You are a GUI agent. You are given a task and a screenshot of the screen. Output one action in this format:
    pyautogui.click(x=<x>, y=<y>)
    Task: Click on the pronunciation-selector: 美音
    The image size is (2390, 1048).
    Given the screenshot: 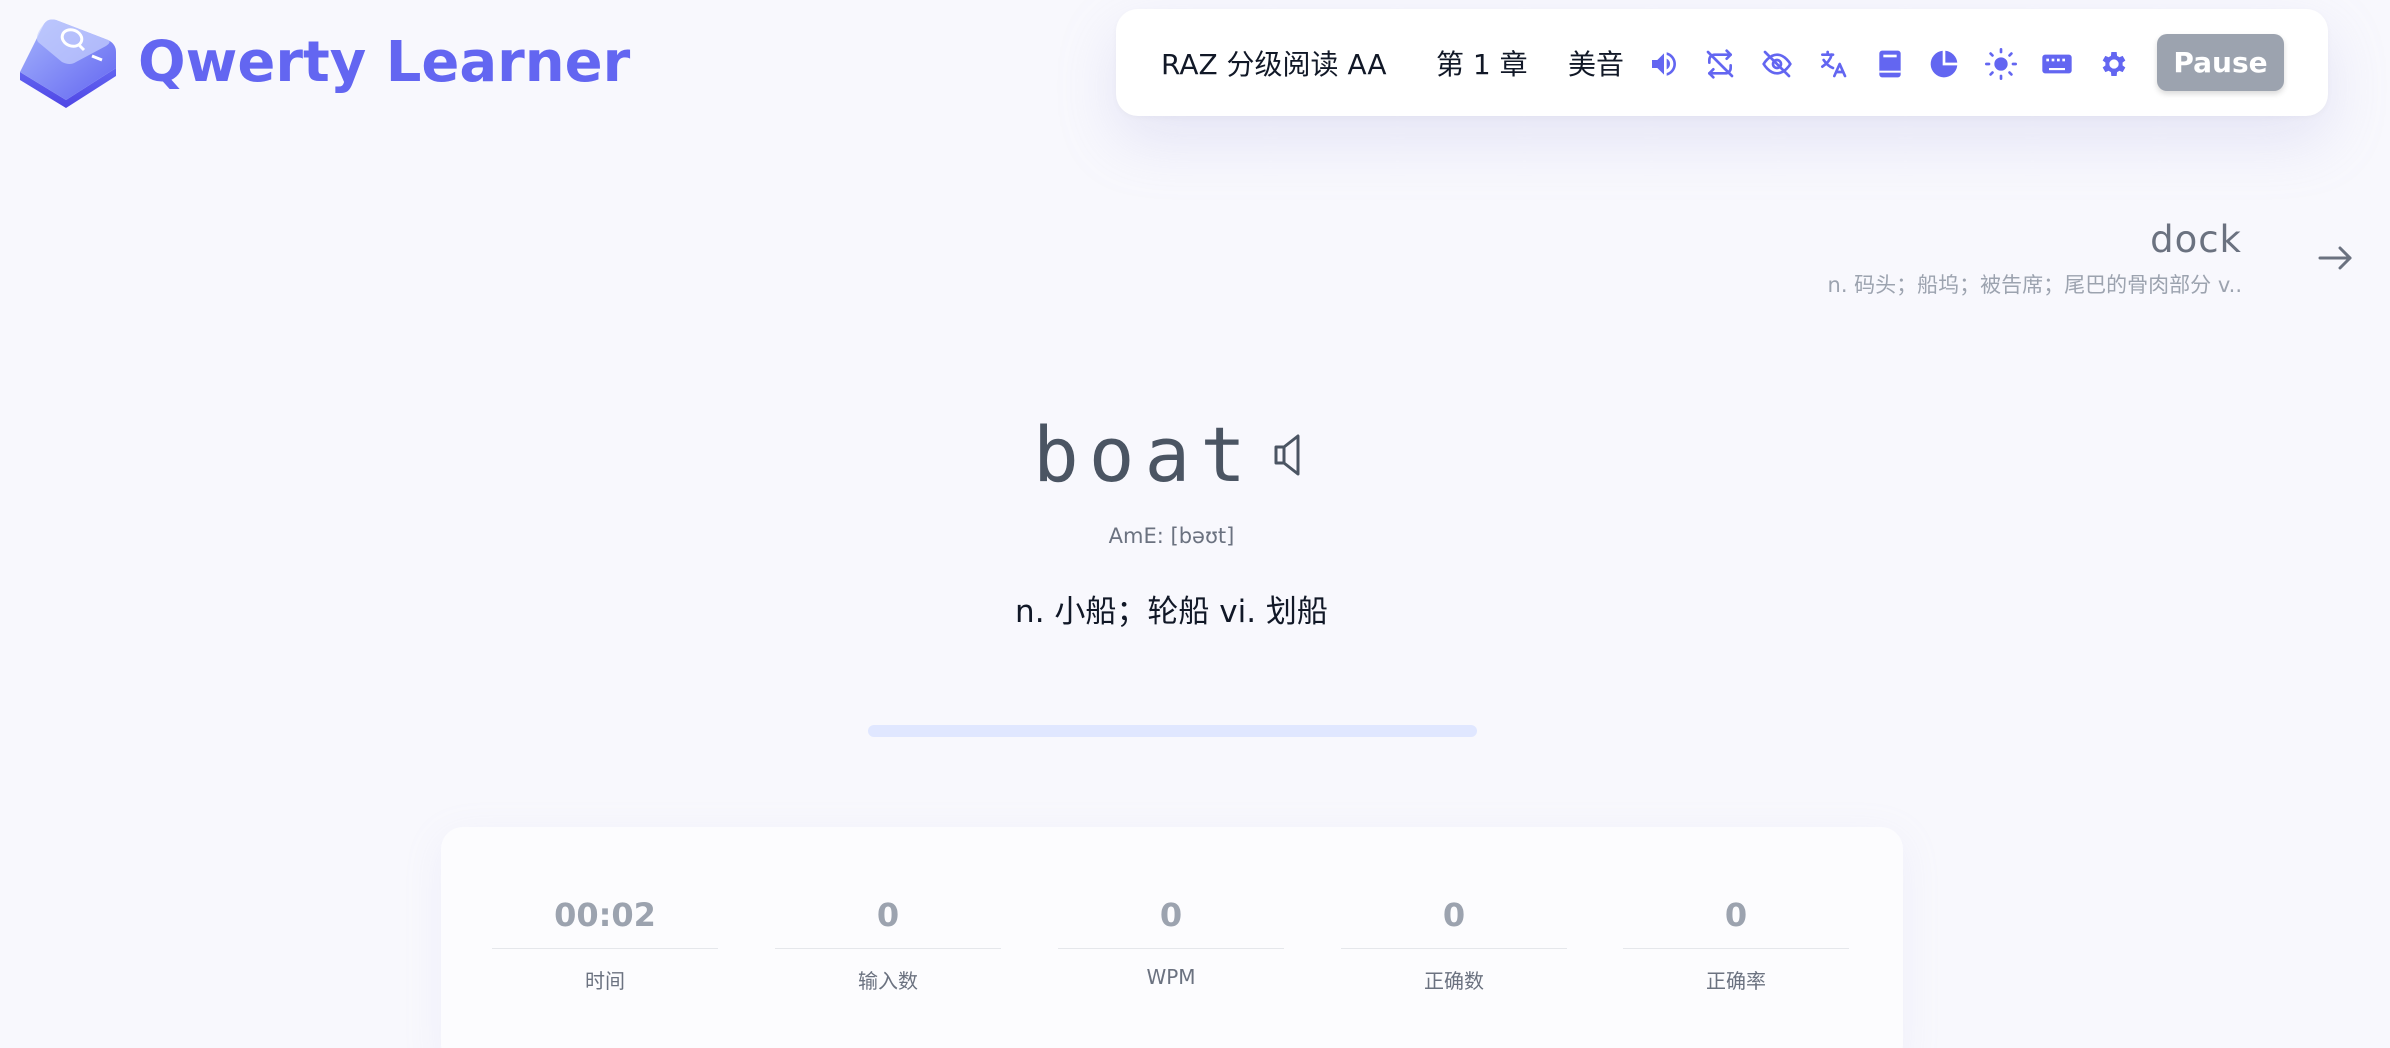 What is the action you would take?
    pyautogui.click(x=1596, y=62)
    